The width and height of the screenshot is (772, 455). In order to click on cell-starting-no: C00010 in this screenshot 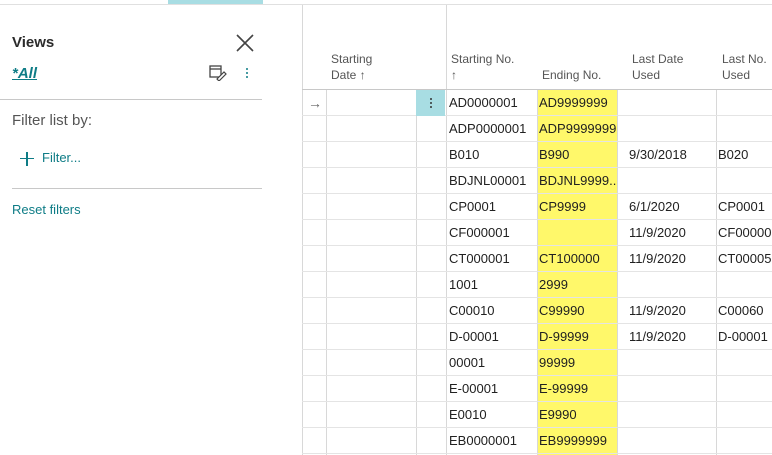, I will do `click(492, 311)`.